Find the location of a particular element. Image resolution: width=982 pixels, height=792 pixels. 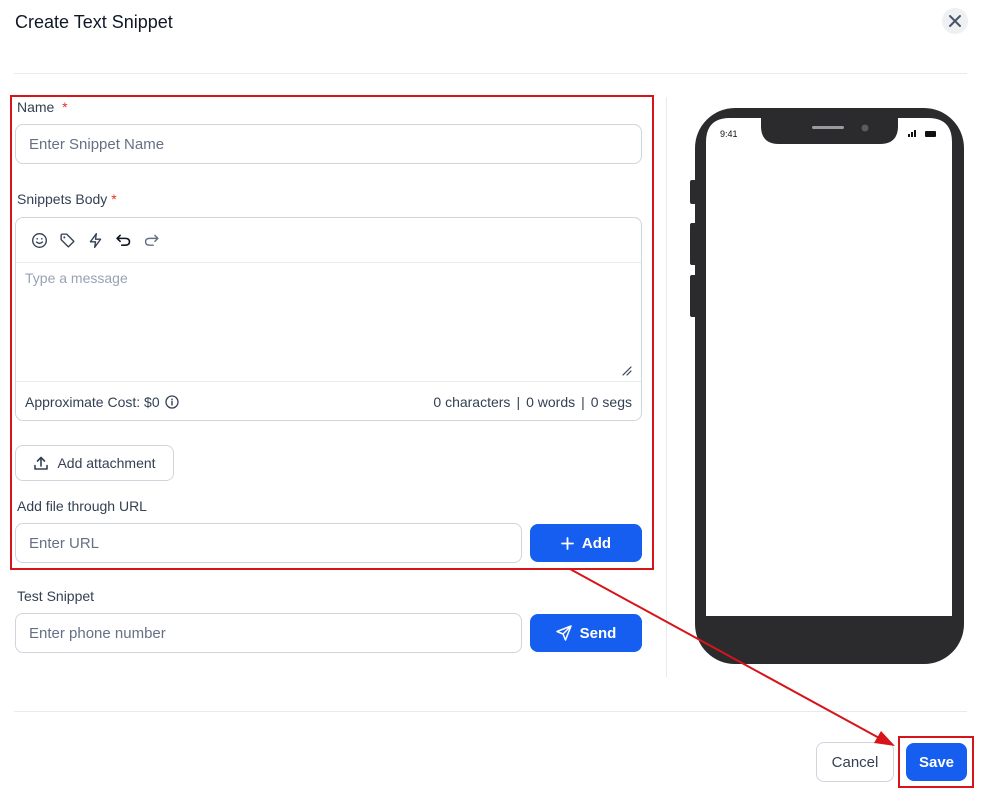

annotation-arrow is located at coordinates (732, 657).